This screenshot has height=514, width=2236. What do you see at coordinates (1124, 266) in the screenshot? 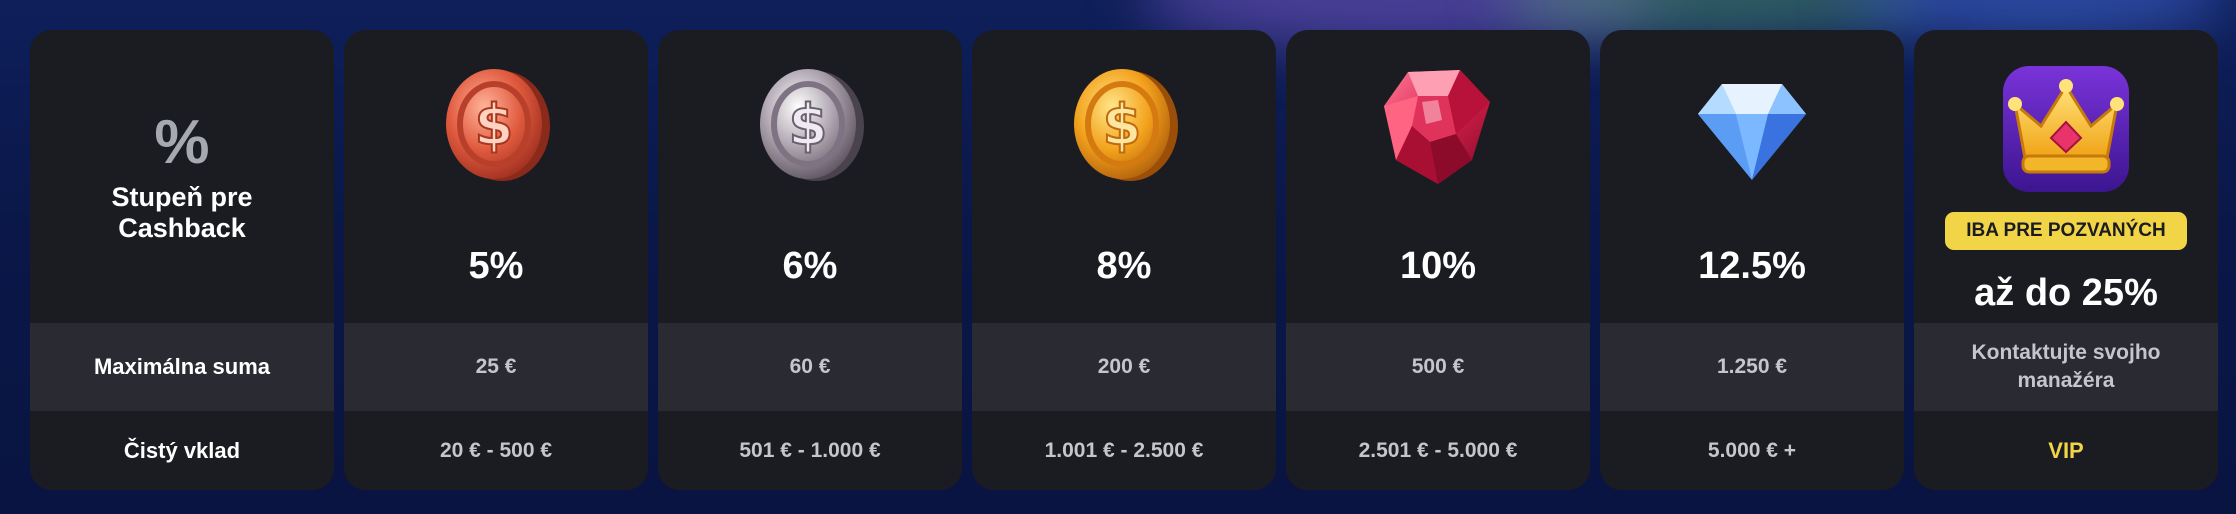
I see `tier-percent: 8%` at bounding box center [1124, 266].